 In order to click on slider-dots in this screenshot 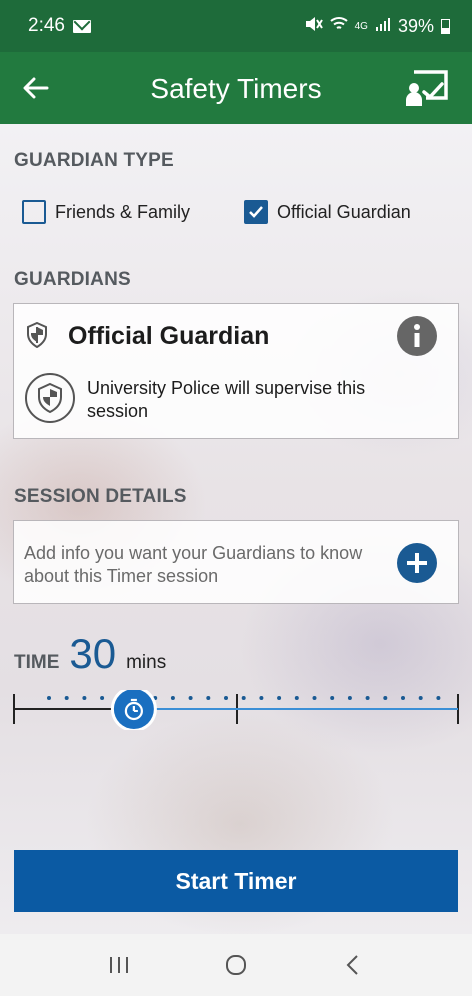, I will do `click(244, 698)`.